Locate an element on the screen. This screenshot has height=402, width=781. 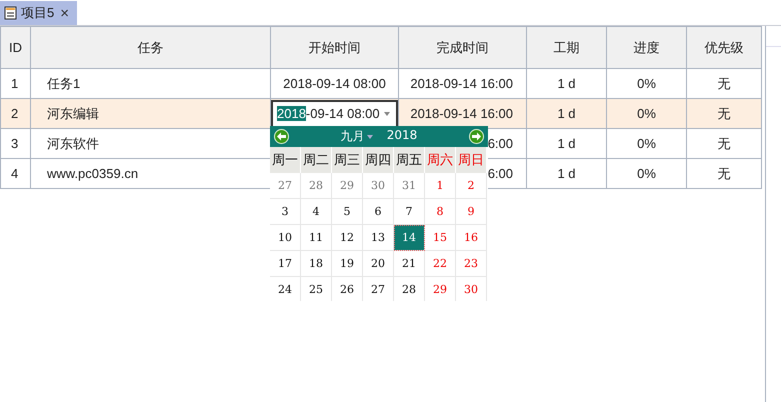
calendar-day: 21 is located at coordinates (409, 264).